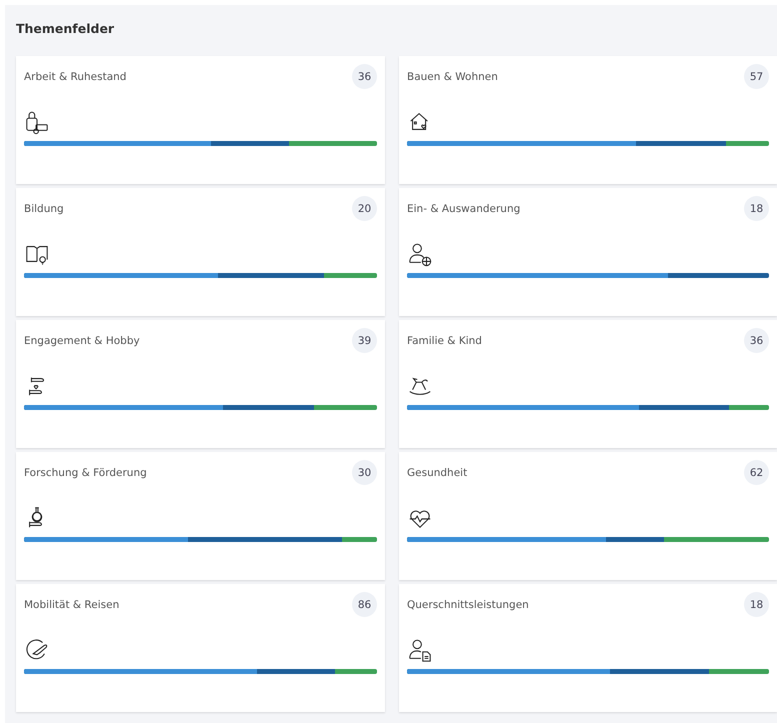 The image size is (777, 723). I want to click on topic-card: Bildung 20, so click(200, 252).